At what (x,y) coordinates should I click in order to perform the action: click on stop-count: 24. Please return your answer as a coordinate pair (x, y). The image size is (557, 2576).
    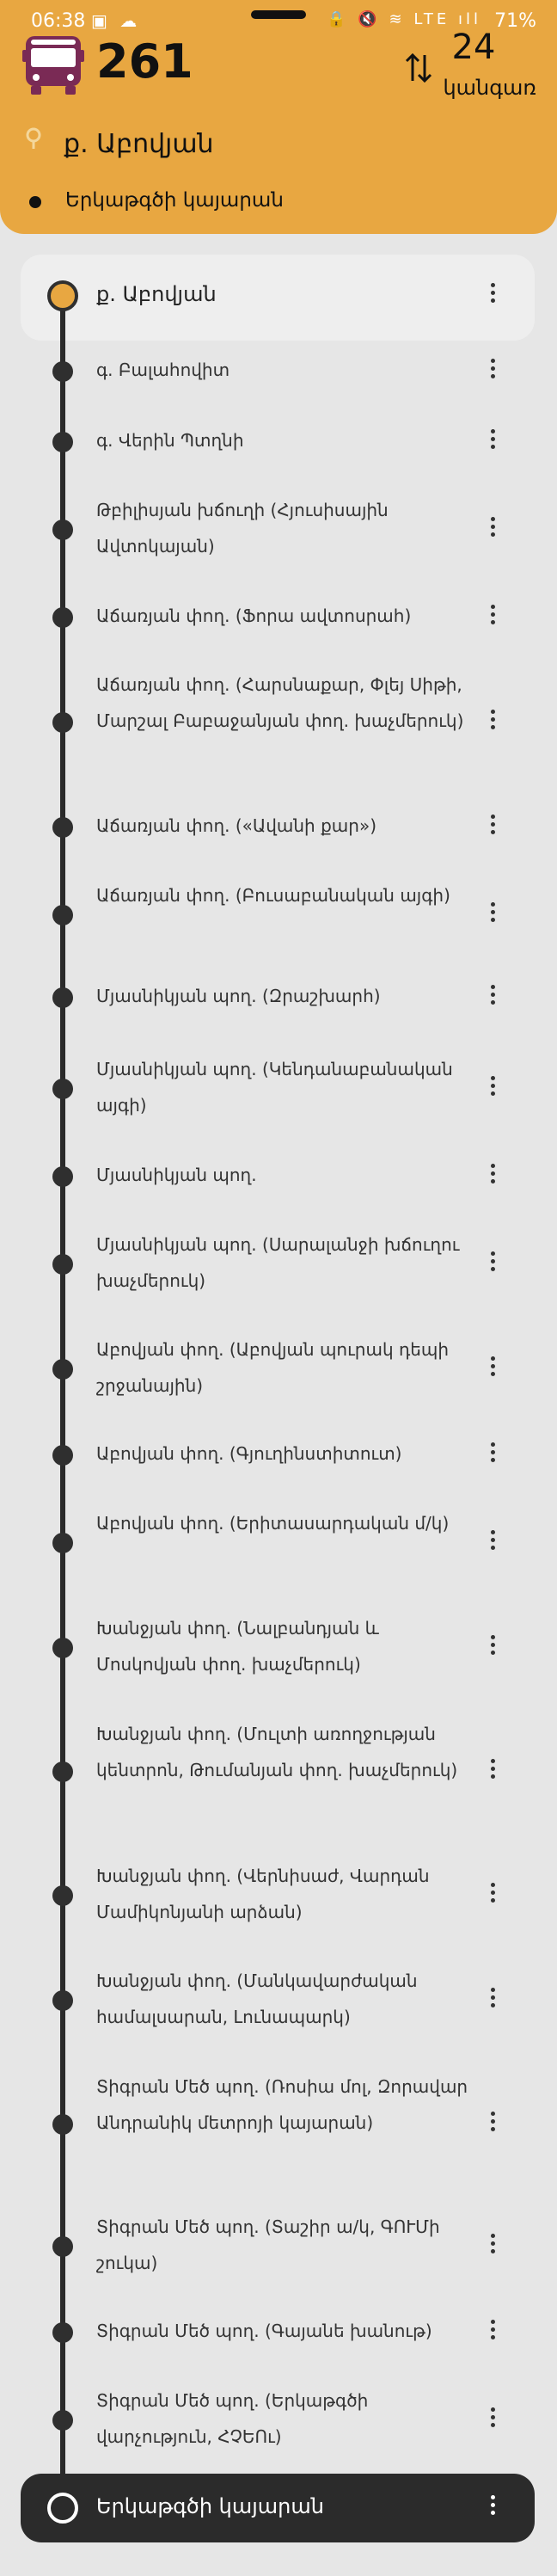
    Looking at the image, I should click on (473, 47).